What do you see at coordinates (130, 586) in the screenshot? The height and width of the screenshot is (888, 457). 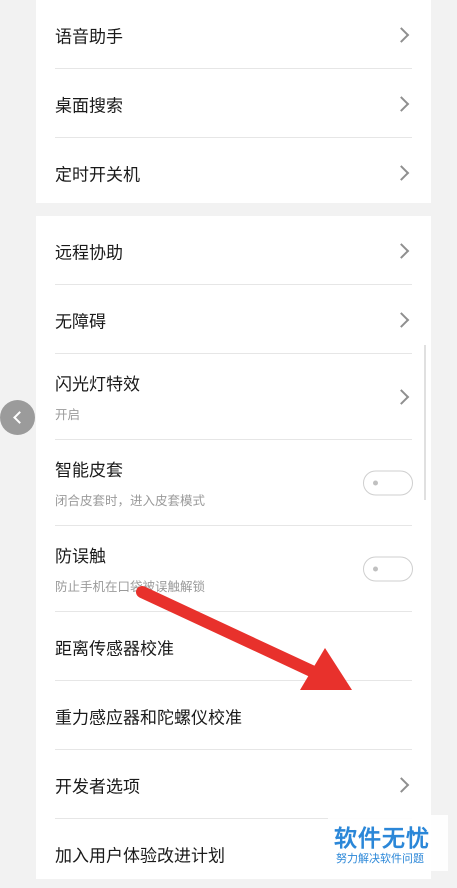 I see `settings-item-subtitle: 防止手机在口袋被误触解锁` at bounding box center [130, 586].